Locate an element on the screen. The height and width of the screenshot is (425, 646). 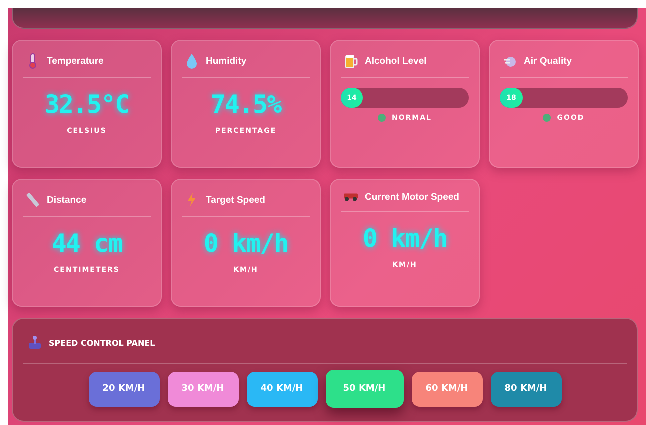
card-title: Target Speed is located at coordinates (236, 200).